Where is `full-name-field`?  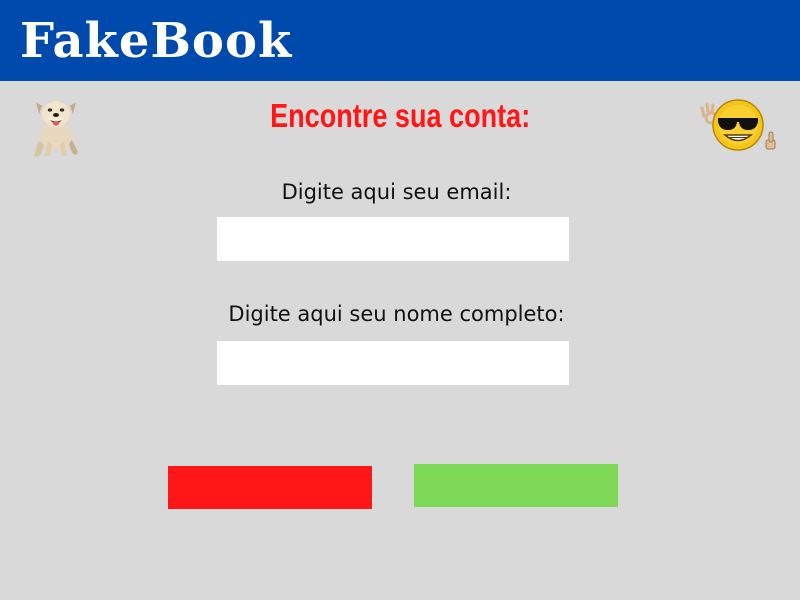
full-name-field is located at coordinates (393, 363).